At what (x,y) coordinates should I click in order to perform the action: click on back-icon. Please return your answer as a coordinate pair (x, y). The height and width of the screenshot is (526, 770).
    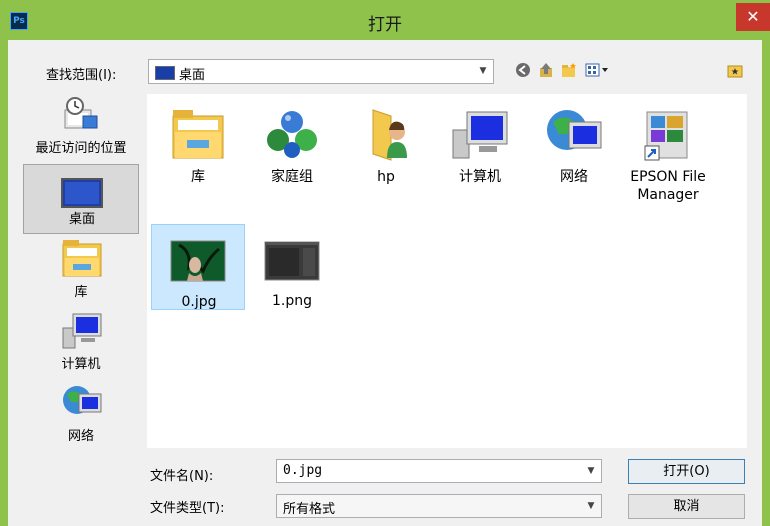
    Looking at the image, I should click on (523, 71).